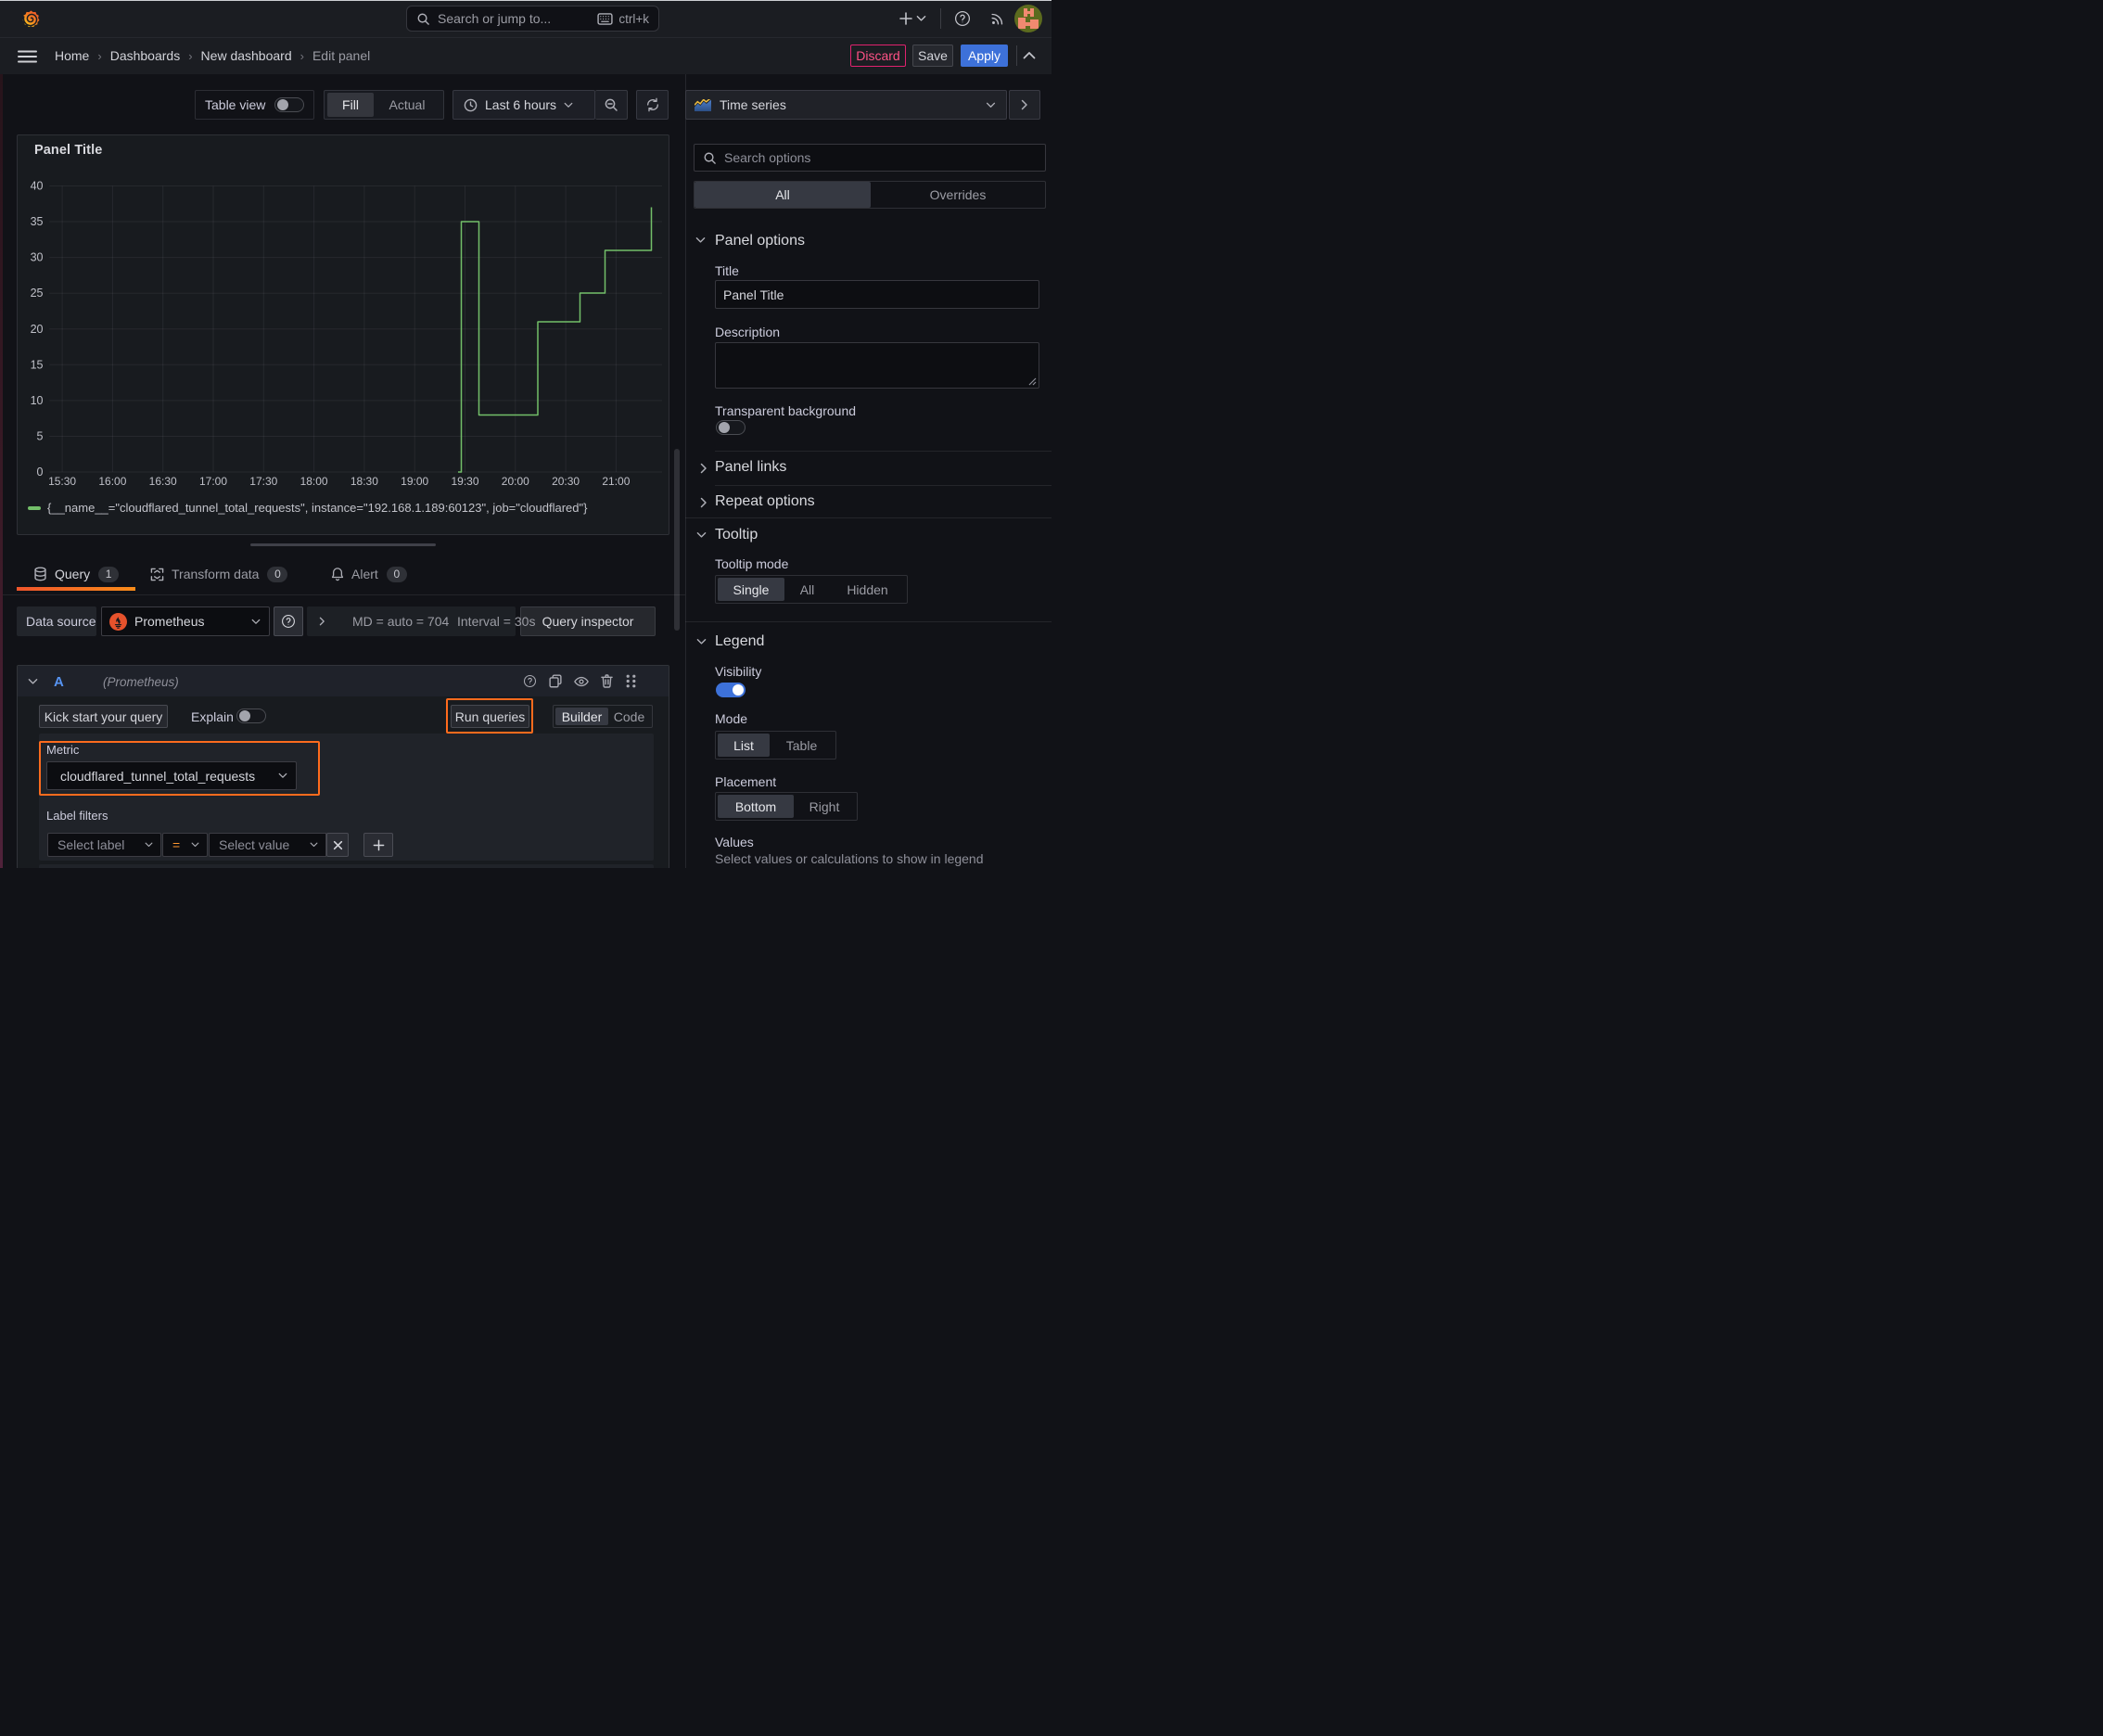  I want to click on svg-text: 20:00, so click(515, 481).